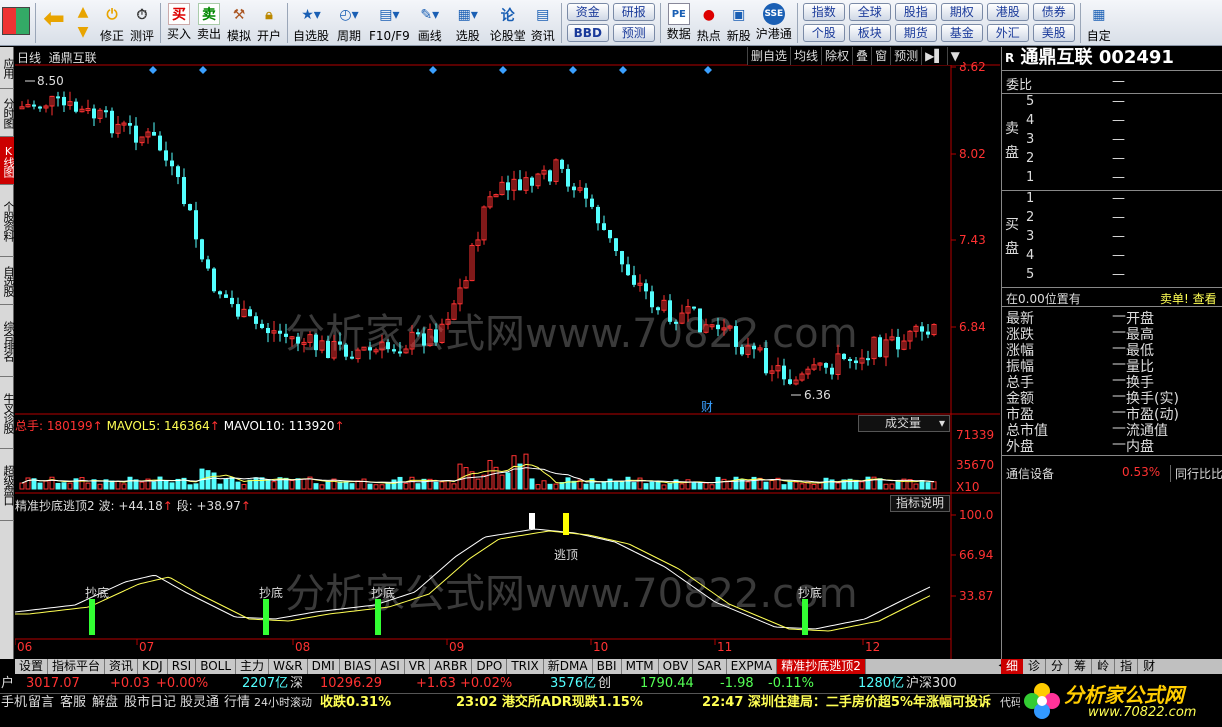  What do you see at coordinates (83, 23) in the screenshot?
I see `updown-button: ▲ ▼` at bounding box center [83, 23].